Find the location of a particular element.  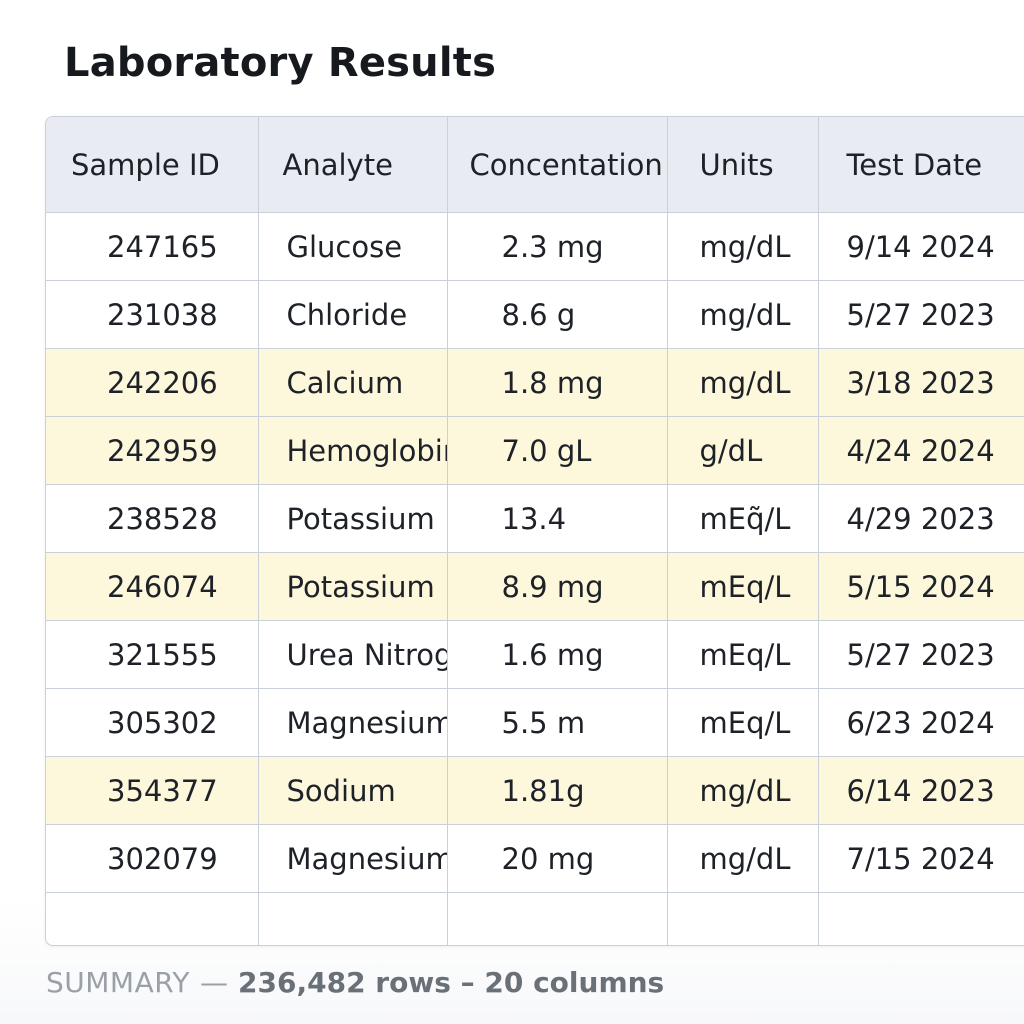

column-header-units: Units is located at coordinates (743, 165).